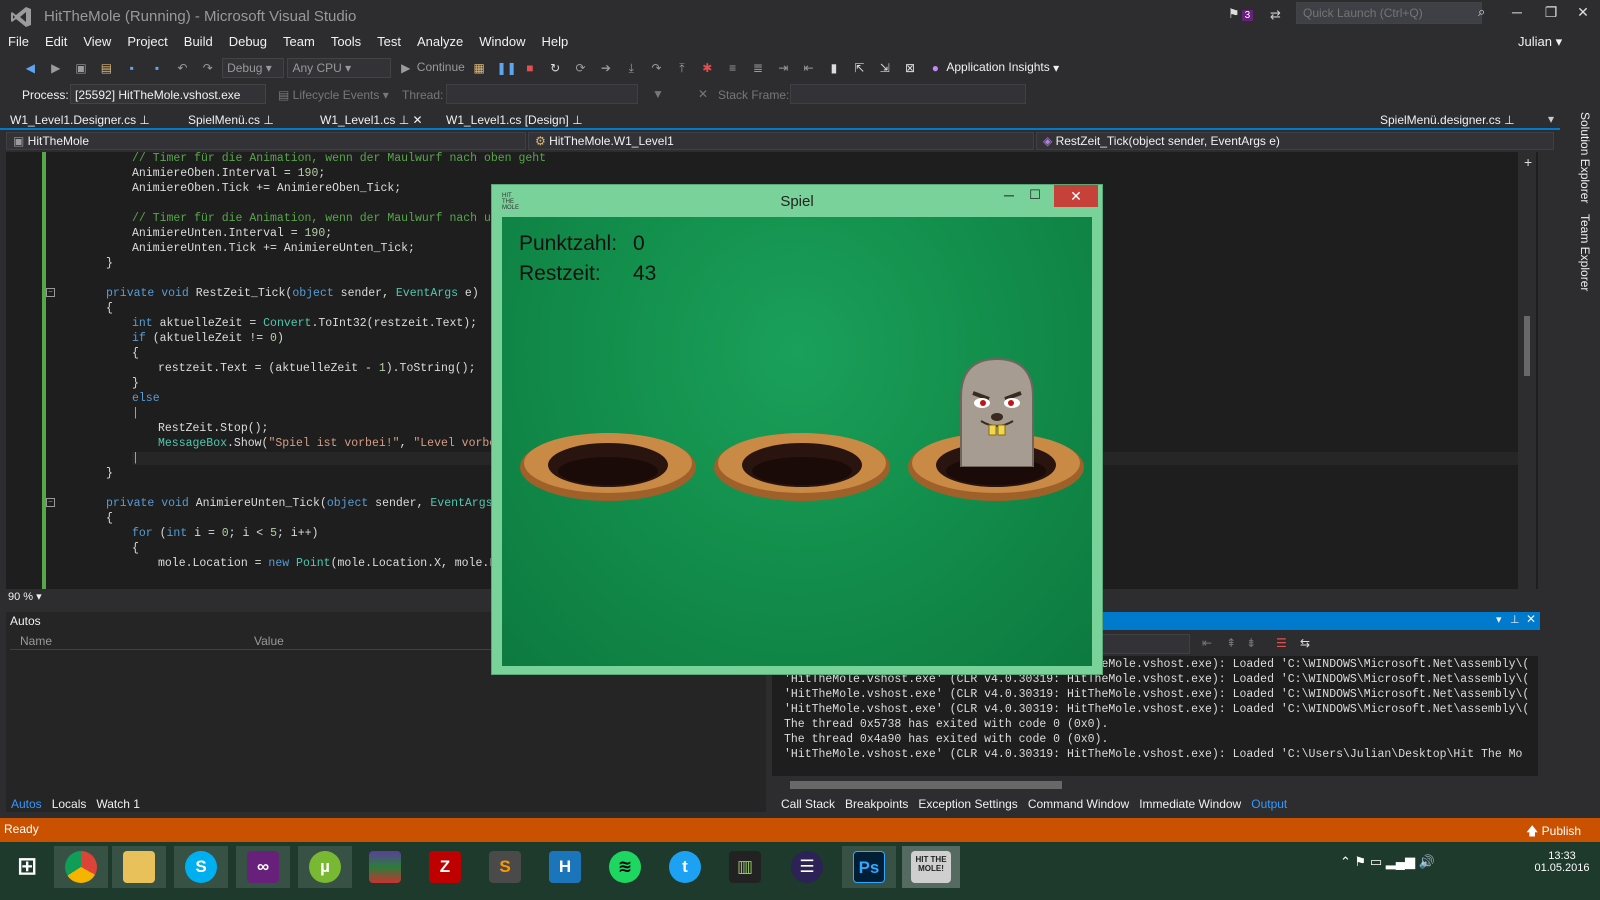 The width and height of the screenshot is (1600, 900). Describe the element at coordinates (625, 867) in the screenshot. I see `taskbar-spotify: ≋` at that location.